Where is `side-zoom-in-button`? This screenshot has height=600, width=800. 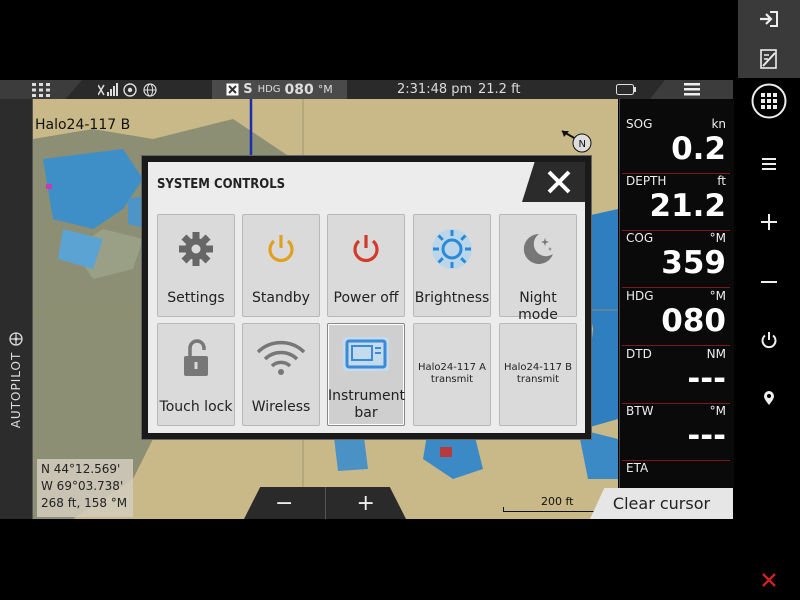 side-zoom-in-button is located at coordinates (769, 222).